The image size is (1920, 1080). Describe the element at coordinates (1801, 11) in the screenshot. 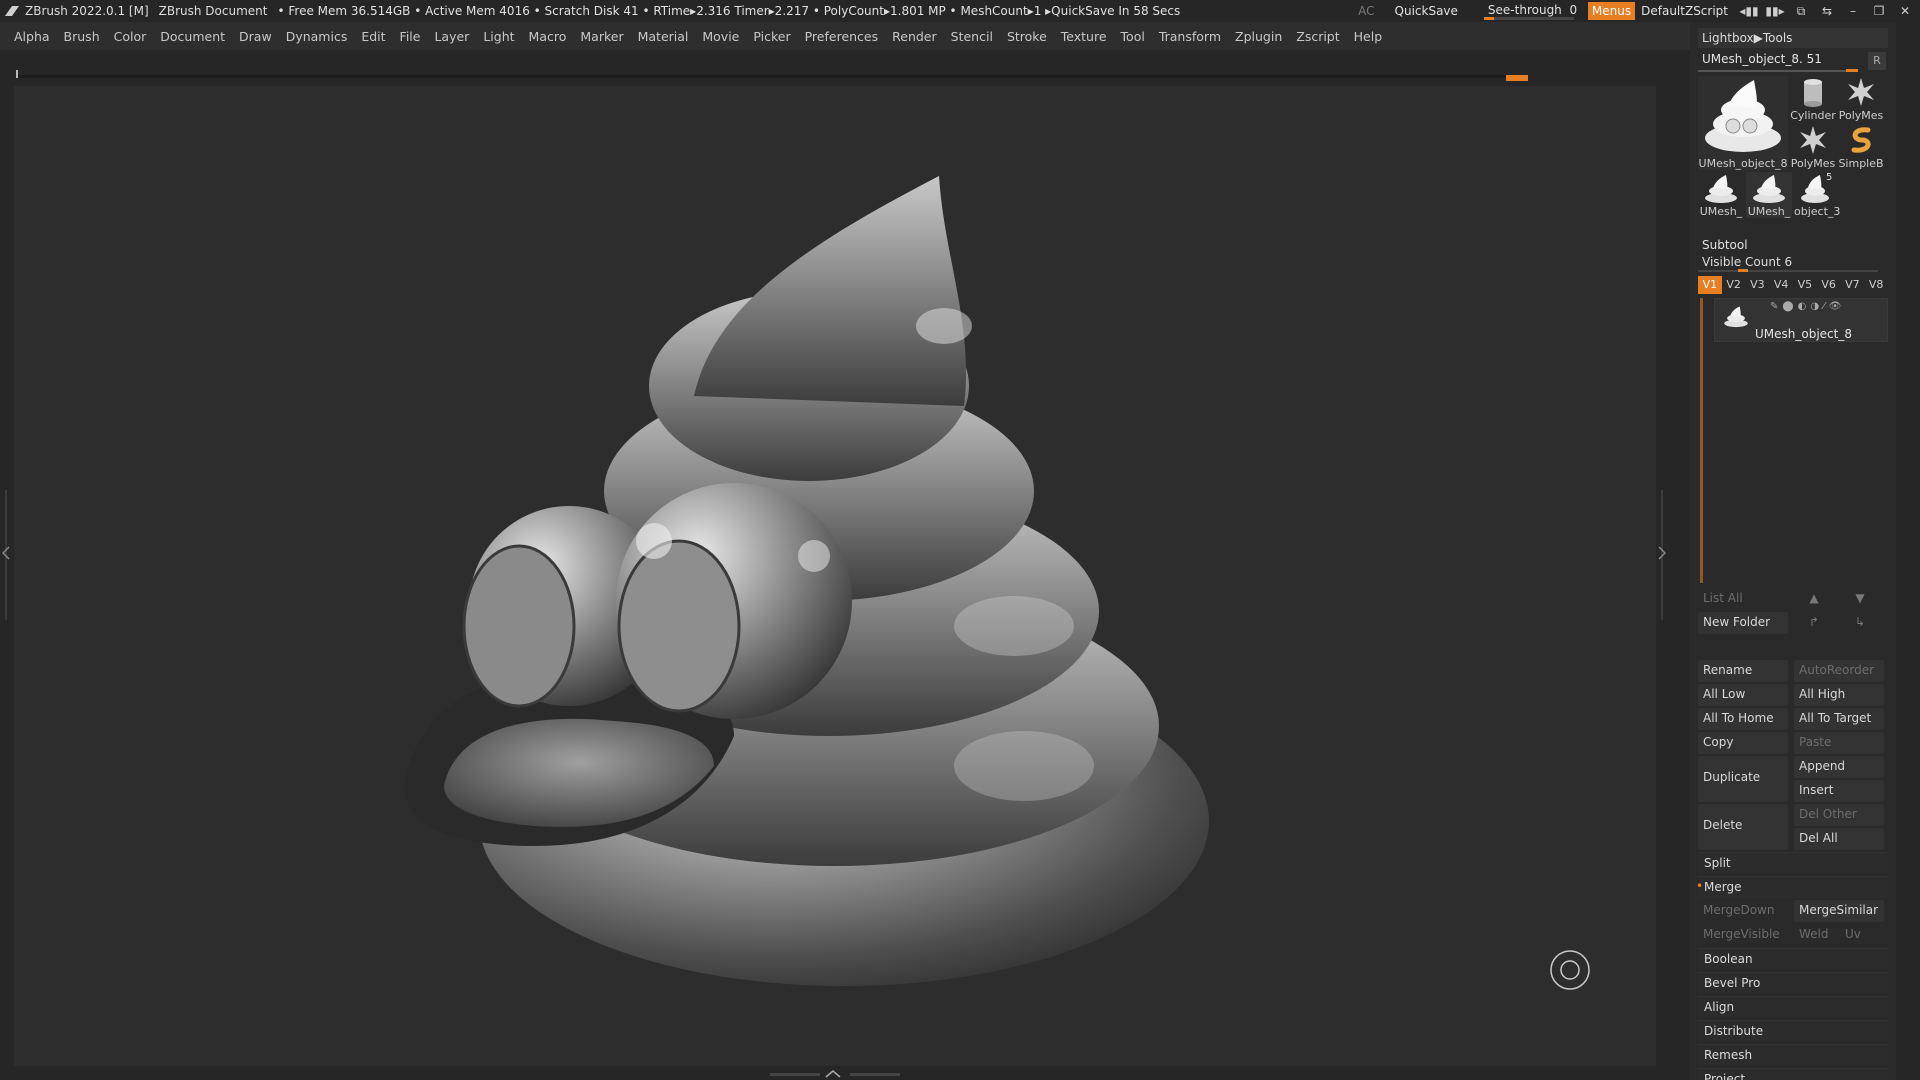

I see `window-stack-icon: ⧉` at that location.